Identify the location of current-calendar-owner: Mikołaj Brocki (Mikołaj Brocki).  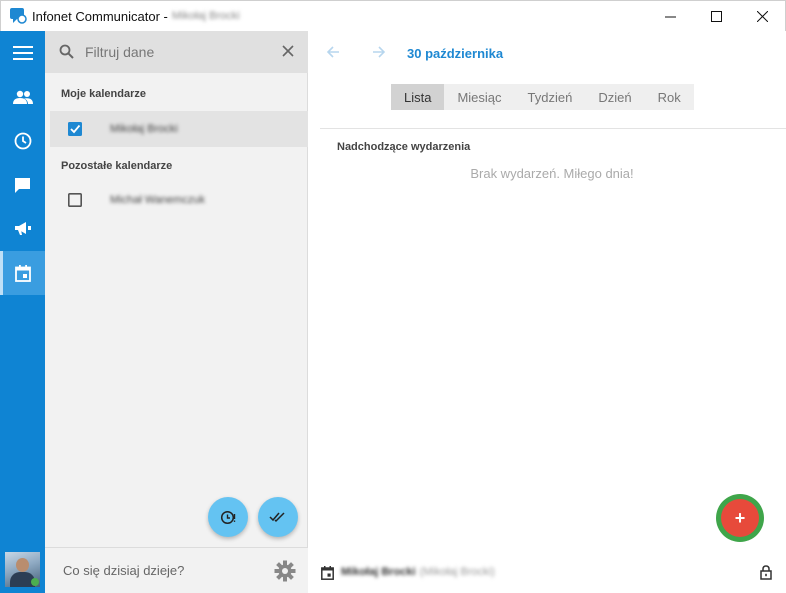
(418, 572).